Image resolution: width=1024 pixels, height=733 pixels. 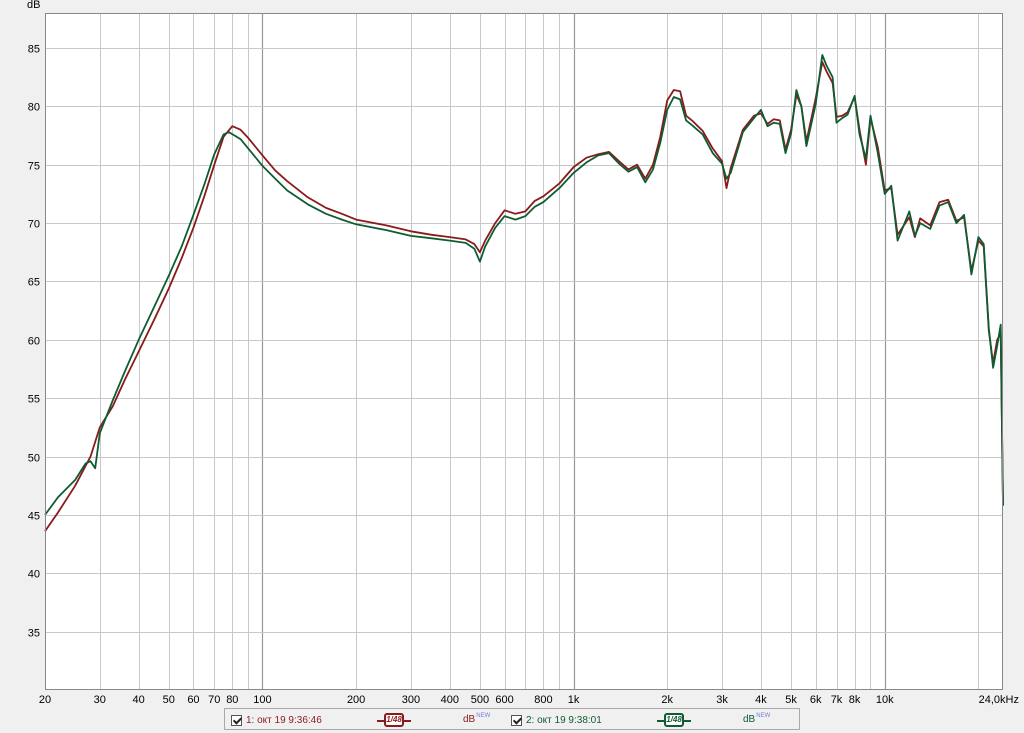 I want to click on x-tick-label: 300, so click(x=411, y=699).